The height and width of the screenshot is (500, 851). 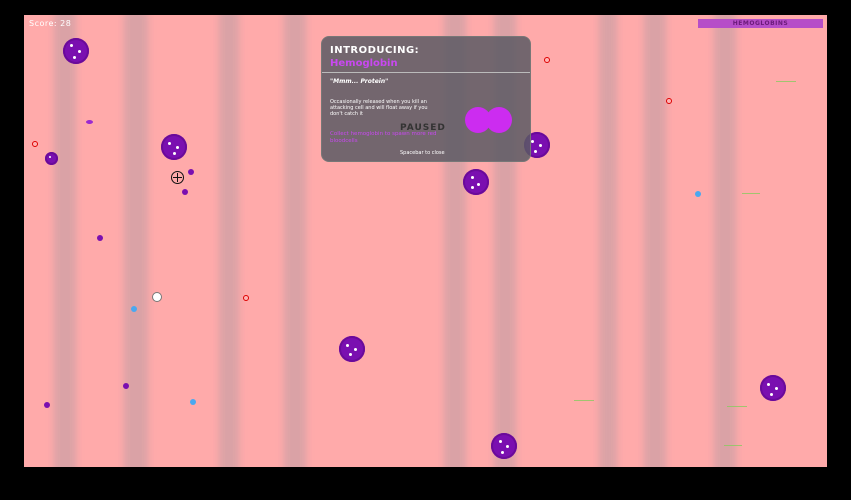 I want to click on popup-quote: "Mmm... Protein", so click(x=359, y=81).